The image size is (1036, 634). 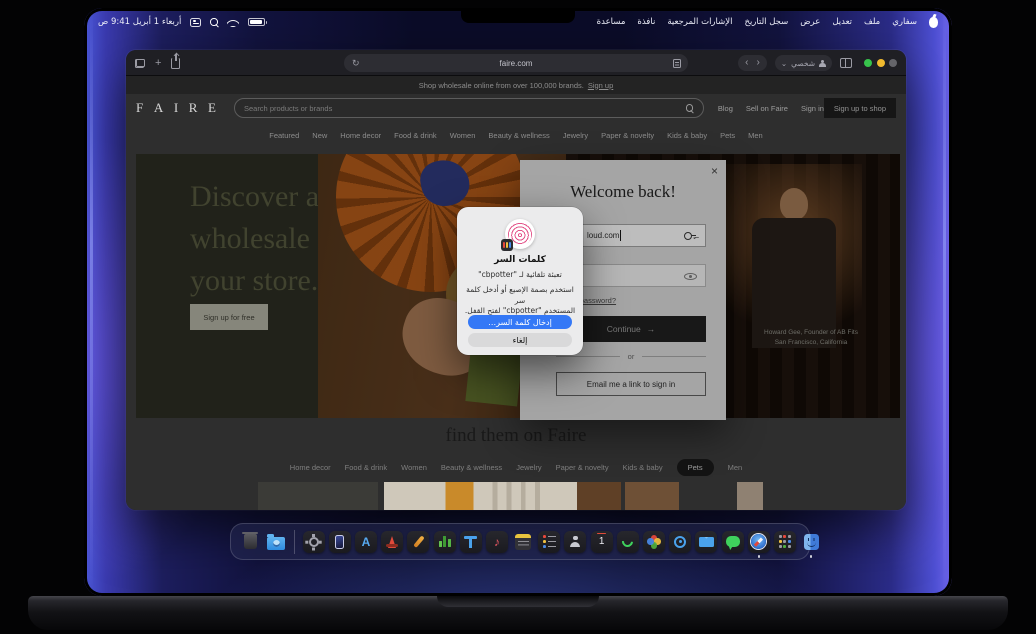 What do you see at coordinates (360, 135) in the screenshot?
I see `nav-home-decor: Home decor` at bounding box center [360, 135].